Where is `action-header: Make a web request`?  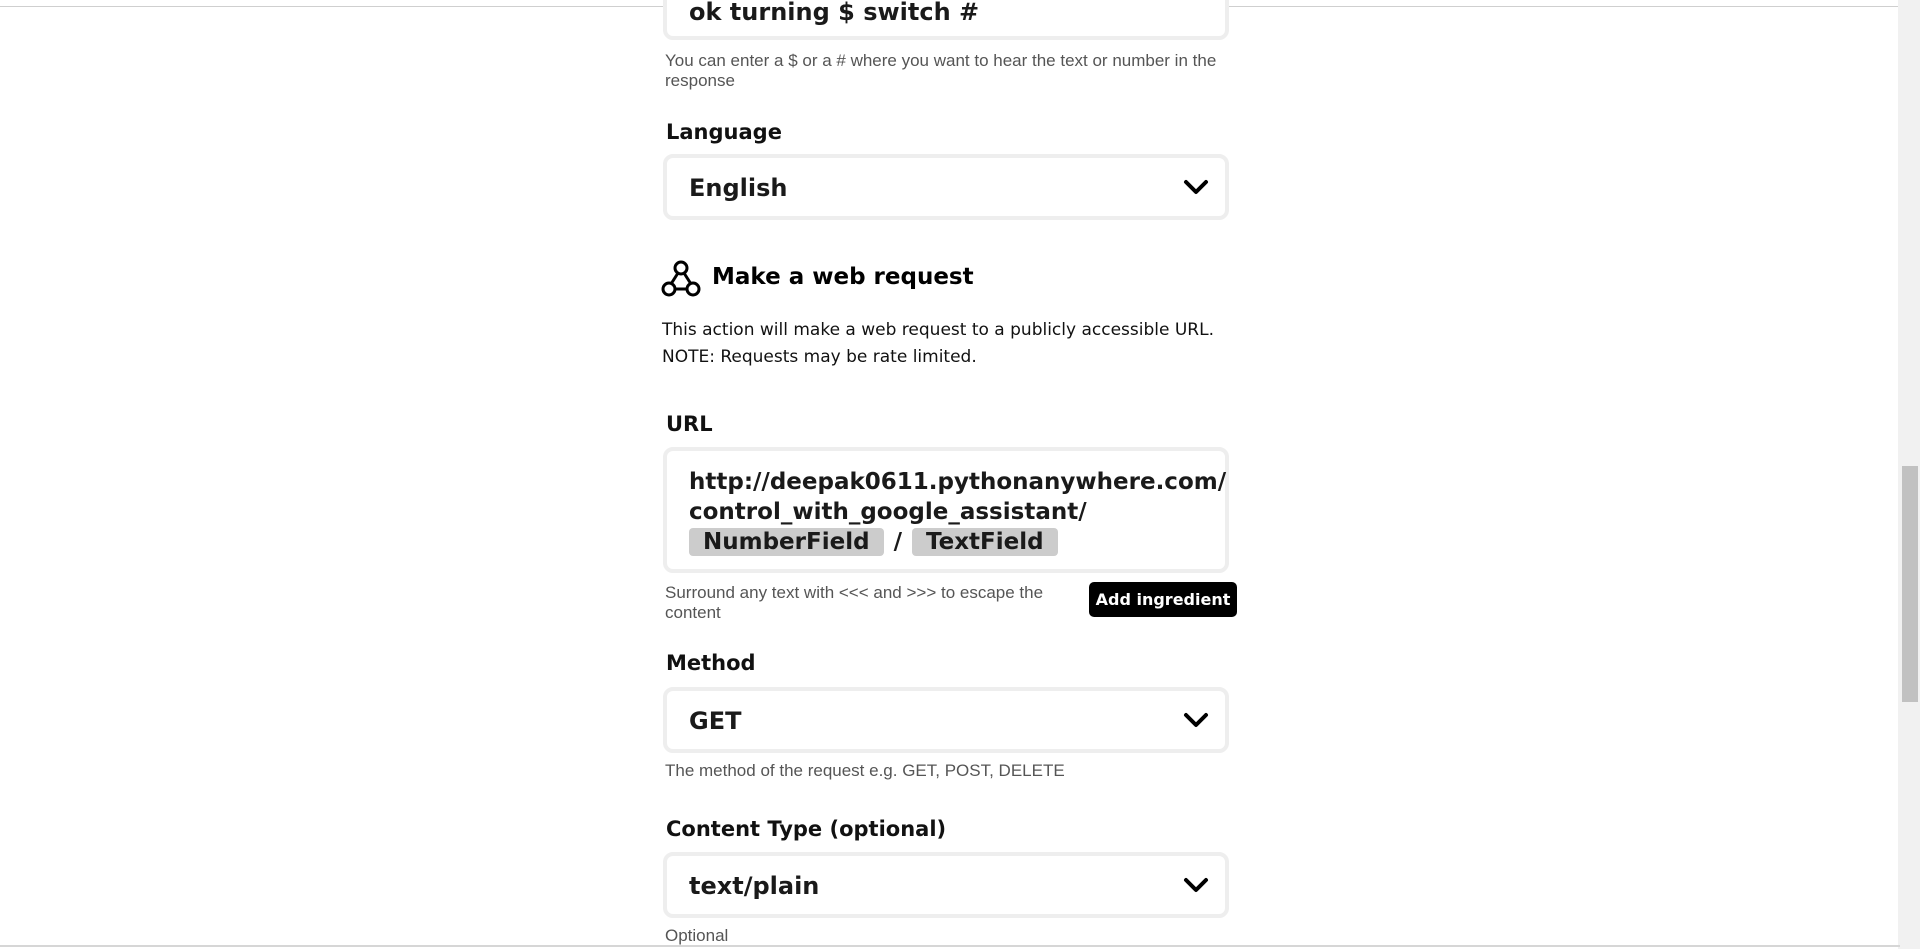
action-header: Make a web request is located at coordinates (950, 278).